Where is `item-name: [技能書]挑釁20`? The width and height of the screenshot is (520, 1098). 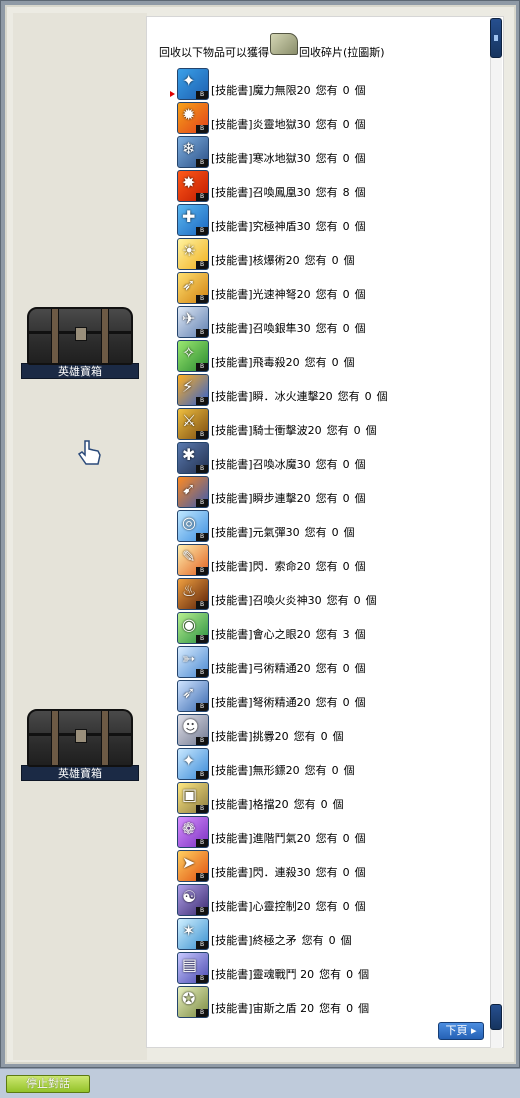
item-name: [技能書]挑釁20 is located at coordinates (250, 736).